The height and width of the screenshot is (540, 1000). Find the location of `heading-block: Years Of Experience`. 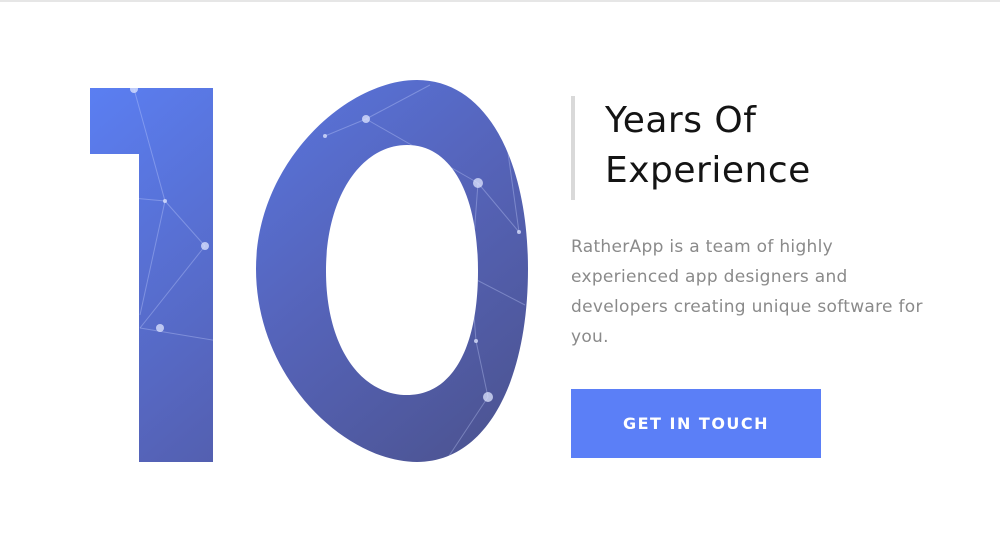

heading-block: Years Of Experience is located at coordinates (691, 148).